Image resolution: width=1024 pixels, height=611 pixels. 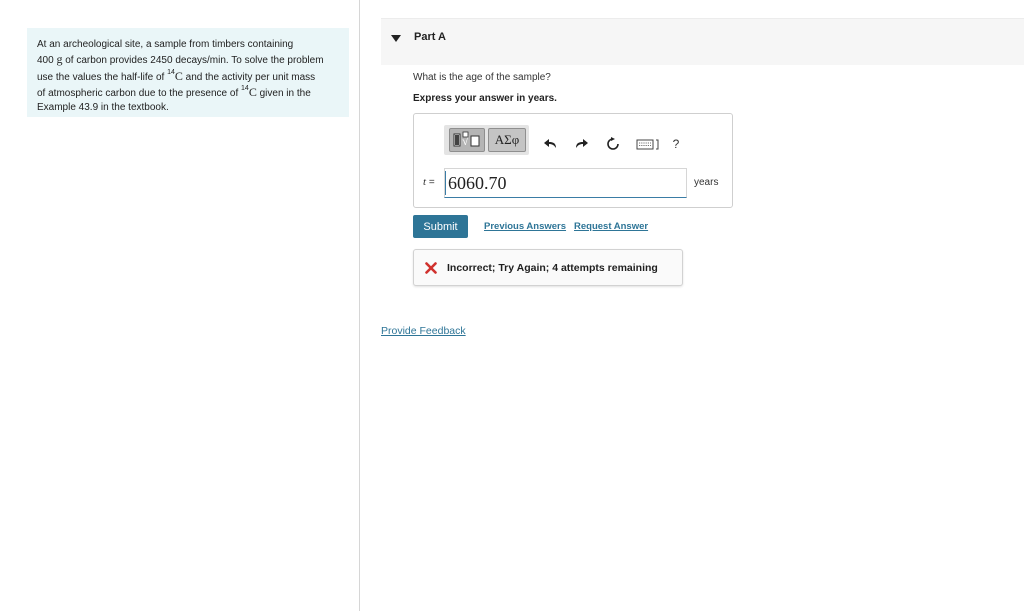 I want to click on problem-text: Example 43.9 in the textbook., so click(x=103, y=108).